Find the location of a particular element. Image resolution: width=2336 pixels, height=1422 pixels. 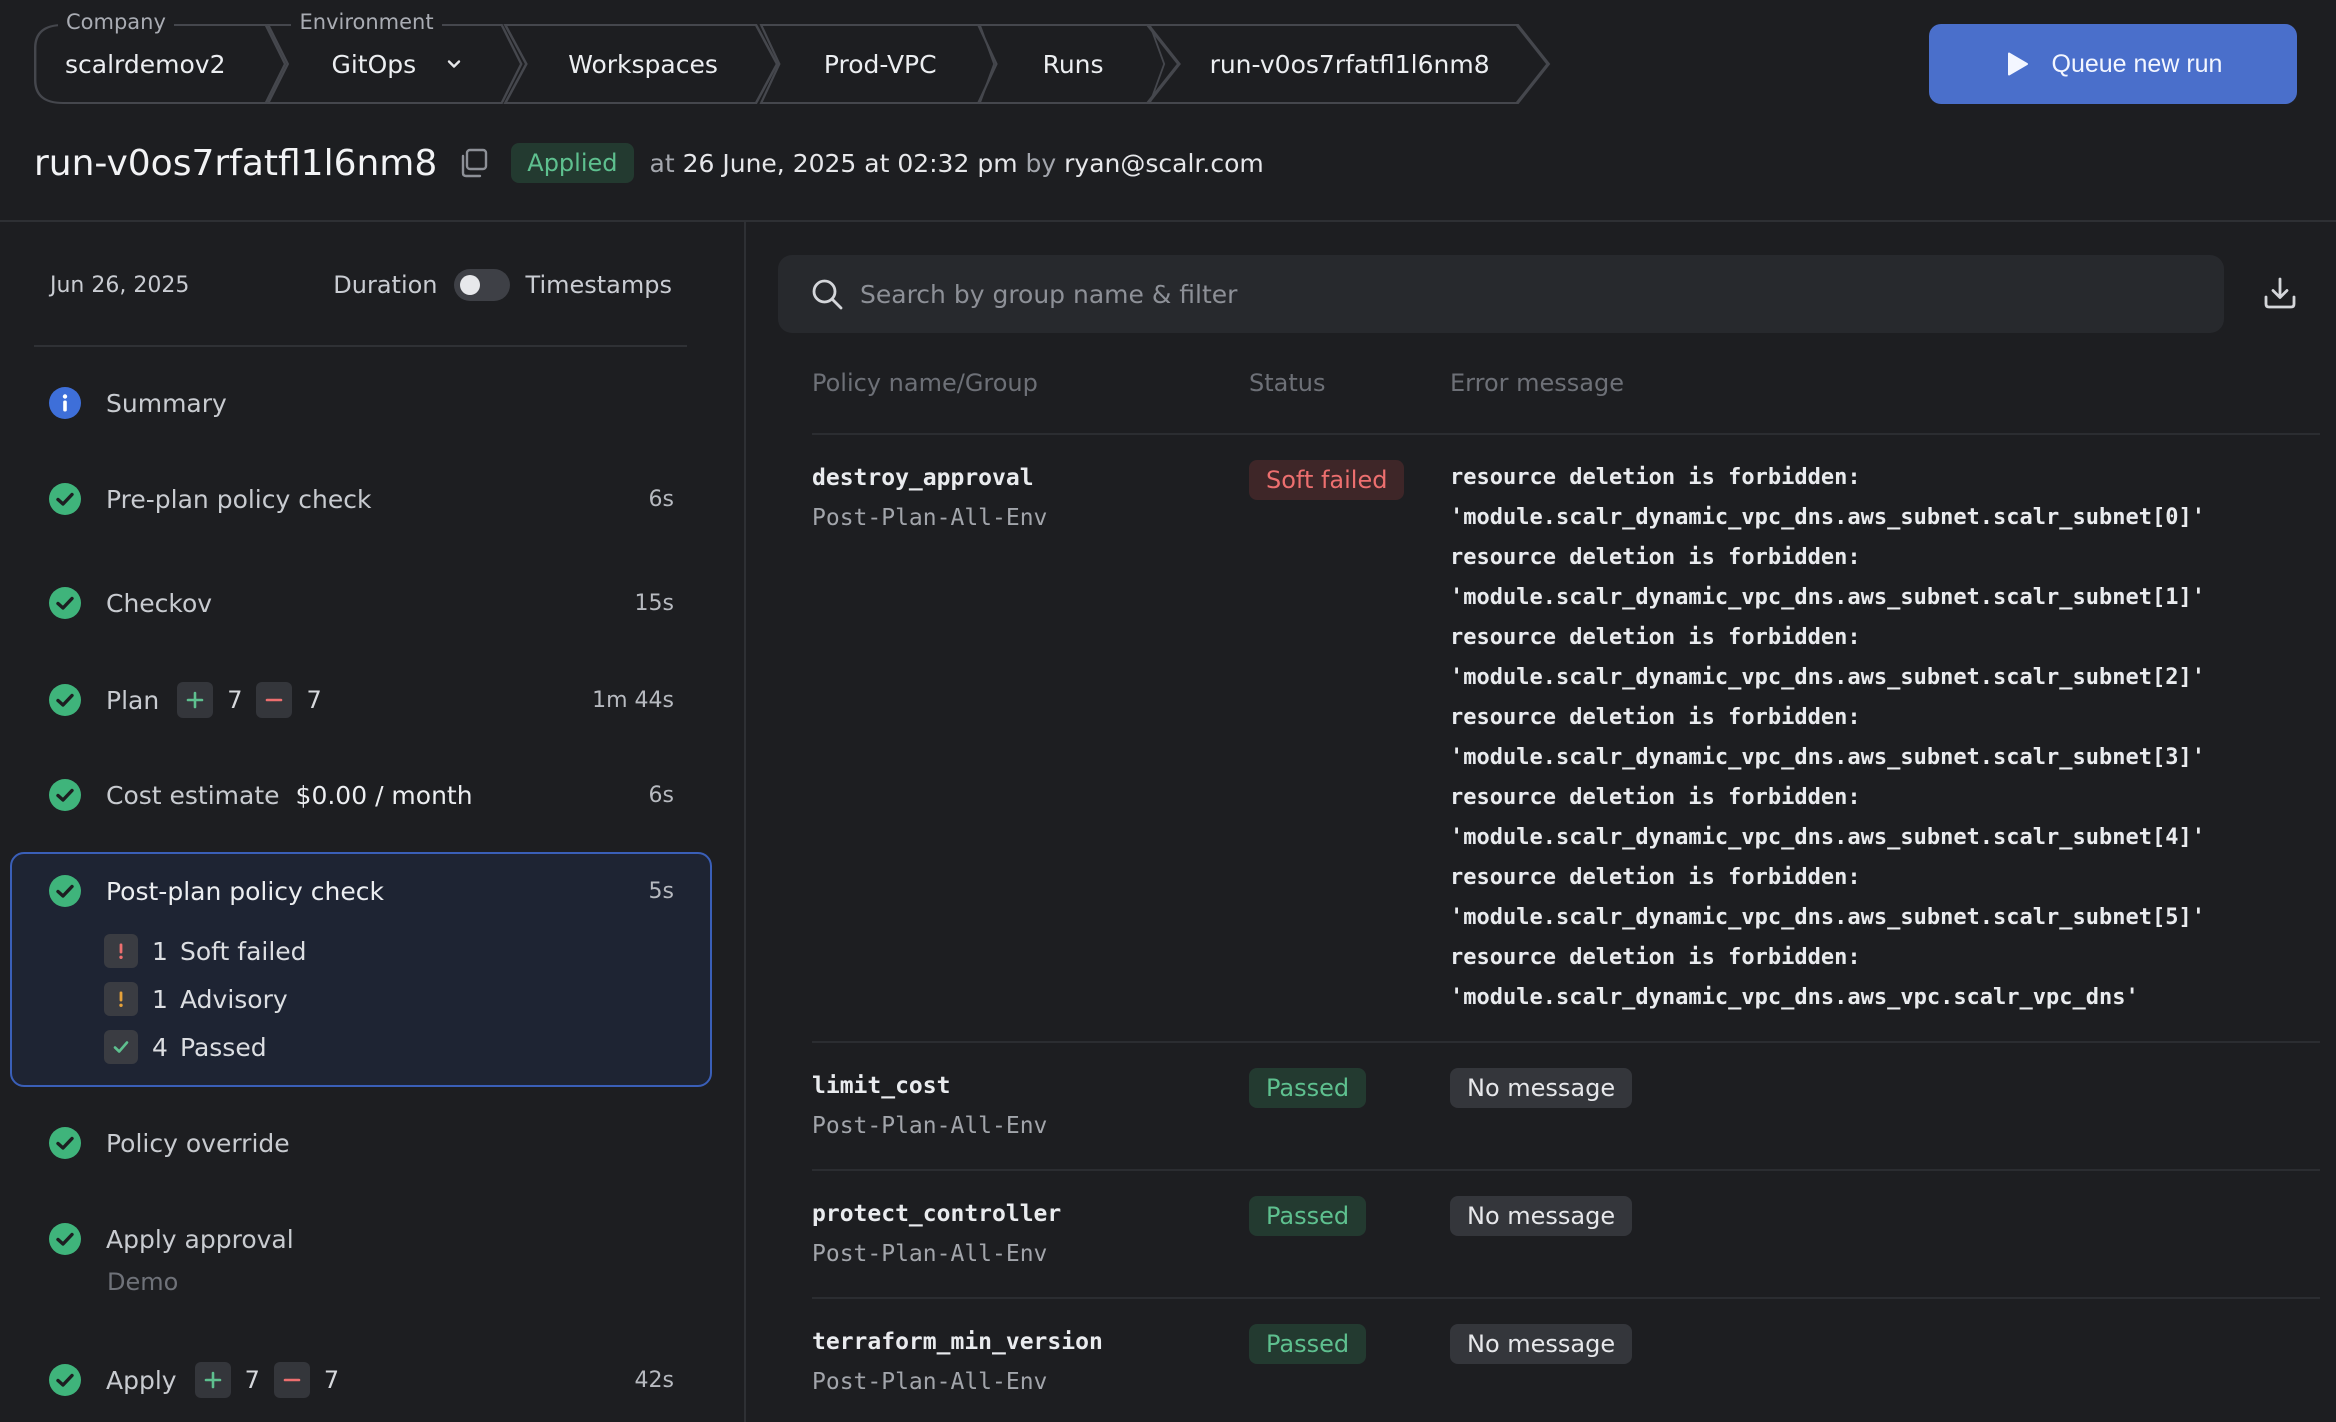

breadcrumb-run: run-v0os7rfatfl1l6nm8 is located at coordinates (1348, 64).